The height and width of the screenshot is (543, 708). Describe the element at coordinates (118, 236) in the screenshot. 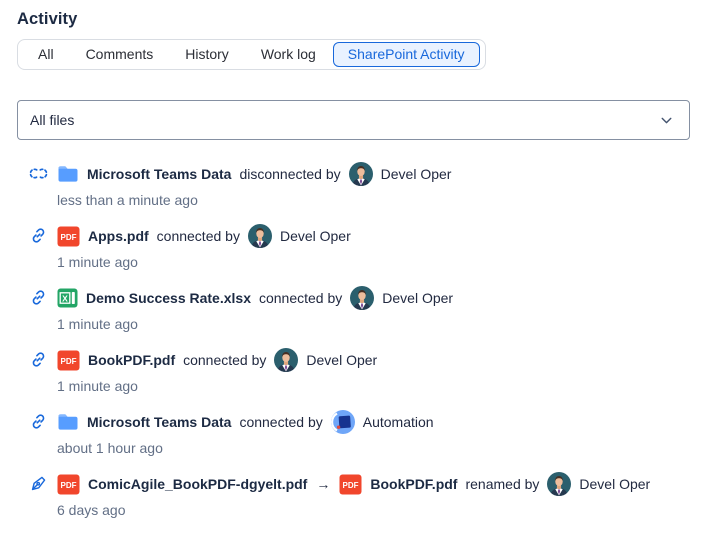

I see `file-name: Apps.pdf` at that location.